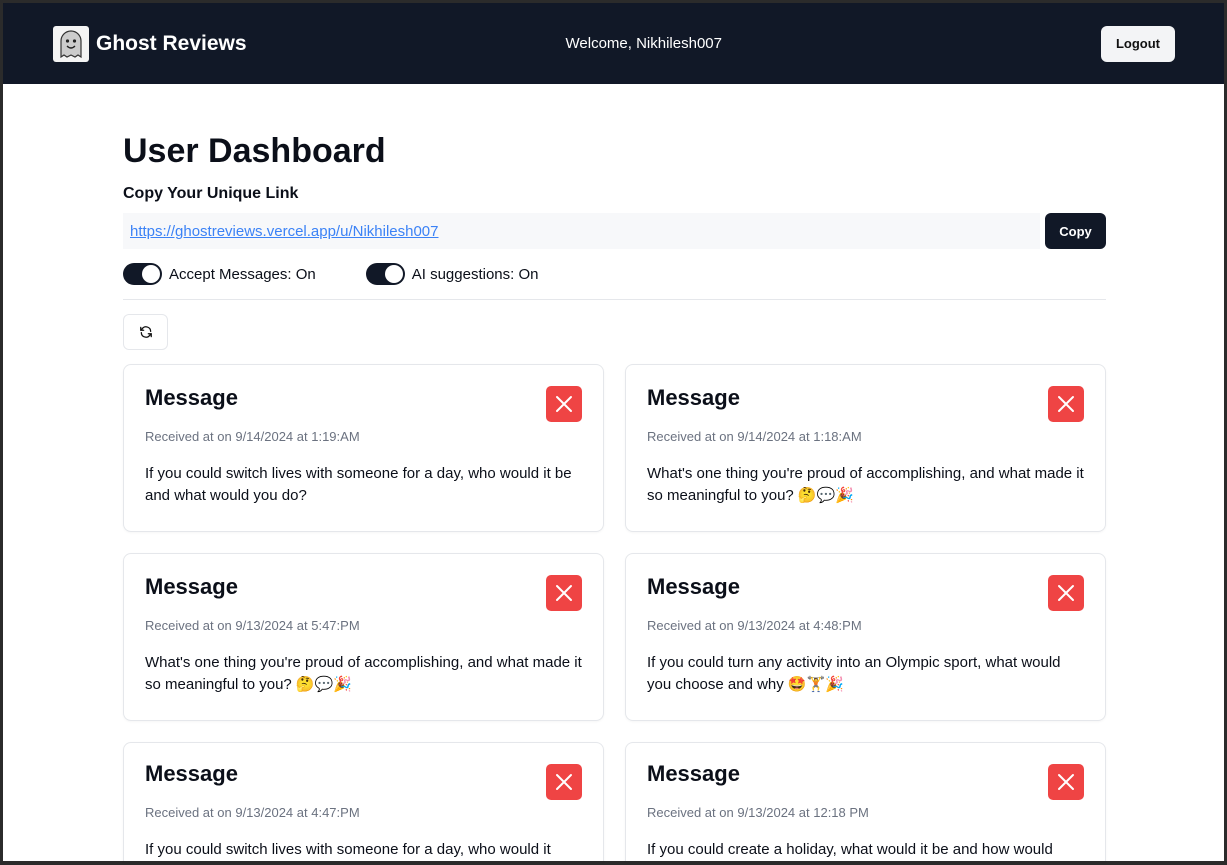 This screenshot has width=1227, height=865. I want to click on toggle-label: AI suggestions: On, so click(475, 274).